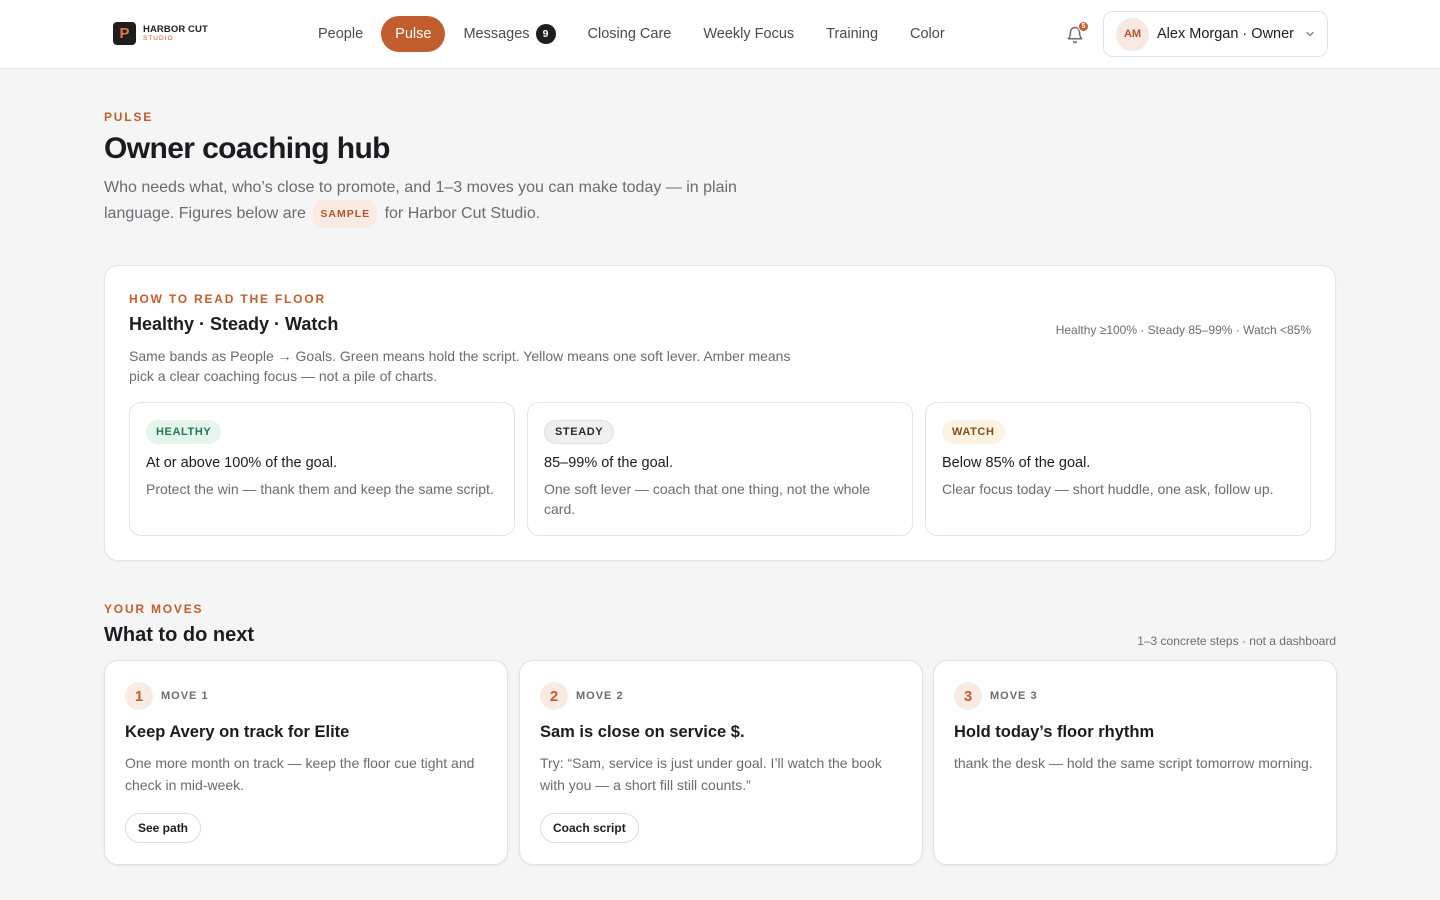 The width and height of the screenshot is (1440, 900). Describe the element at coordinates (237, 732) in the screenshot. I see `move-title: Keep Avery on track for Elite` at that location.